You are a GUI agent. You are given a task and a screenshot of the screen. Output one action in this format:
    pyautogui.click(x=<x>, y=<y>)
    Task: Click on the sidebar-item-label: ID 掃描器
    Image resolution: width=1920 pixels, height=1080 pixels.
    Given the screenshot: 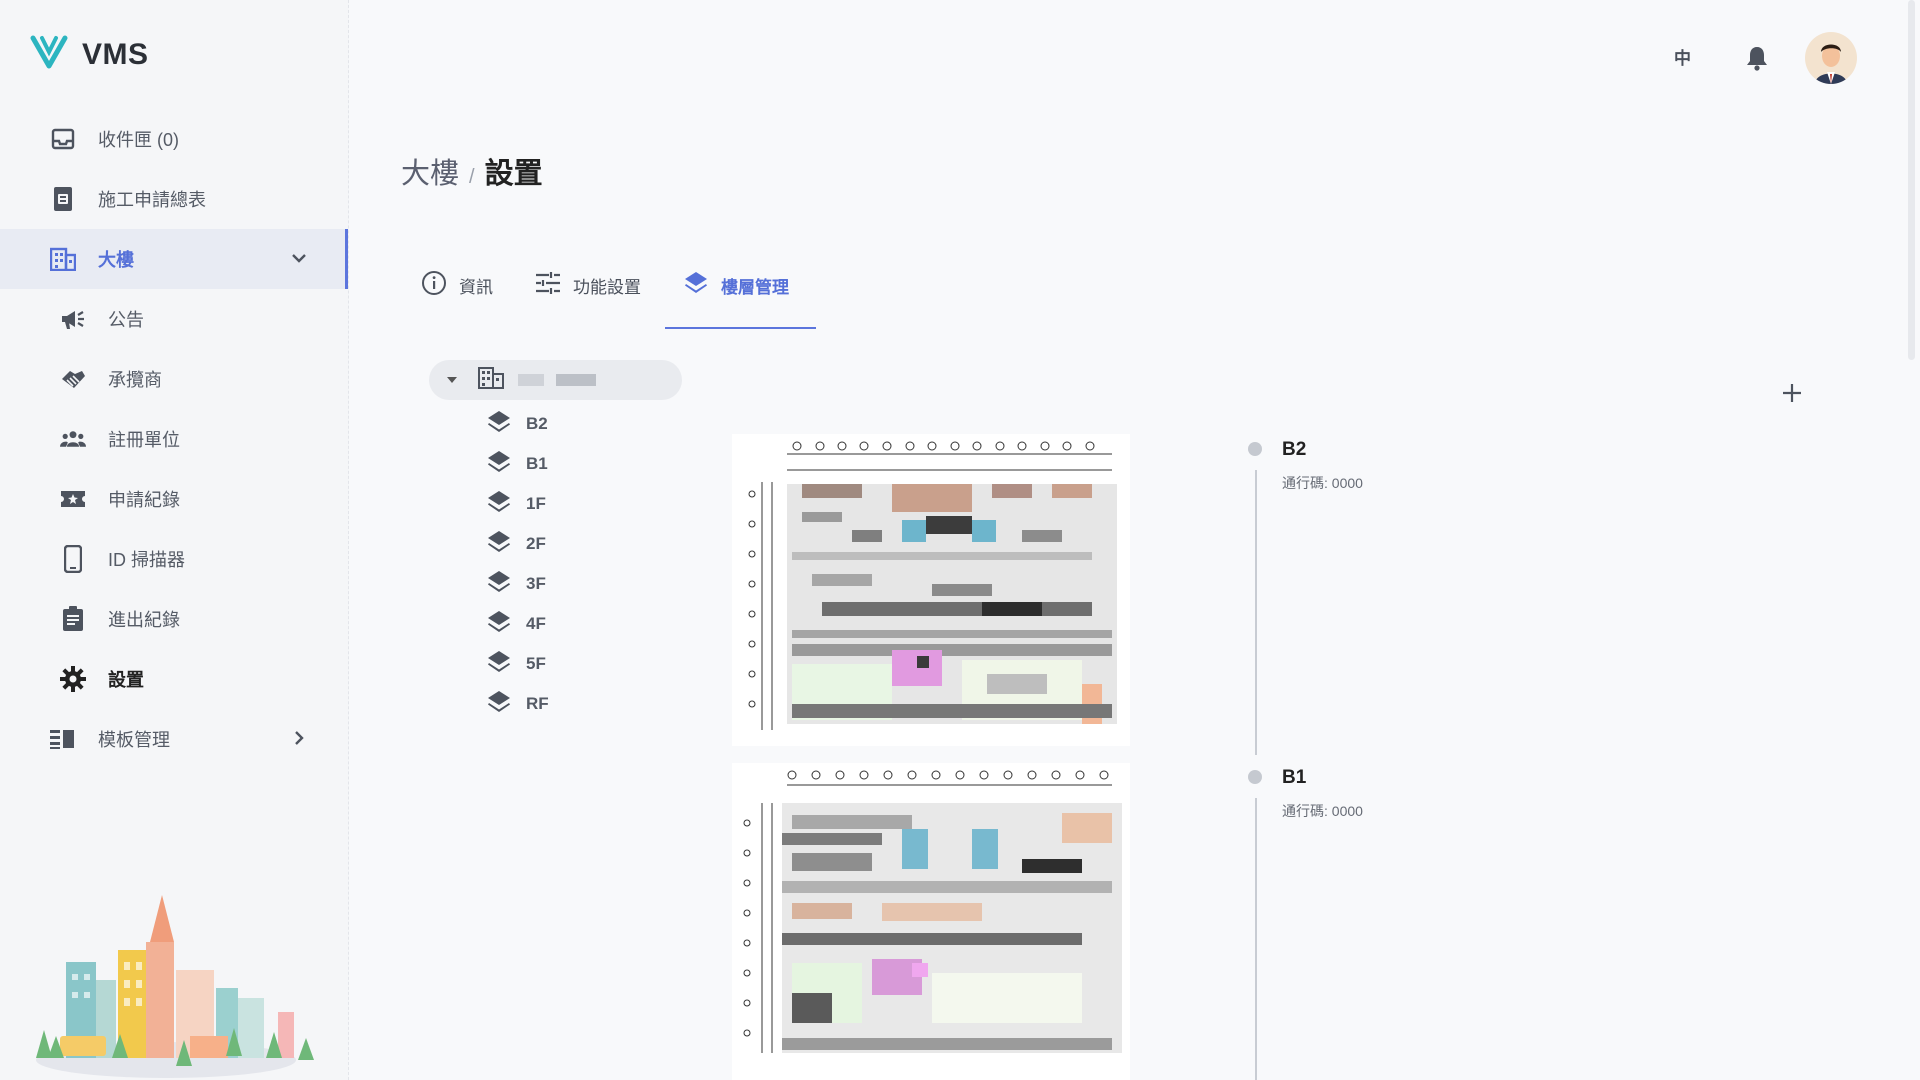 What is the action you would take?
    pyautogui.click(x=147, y=560)
    